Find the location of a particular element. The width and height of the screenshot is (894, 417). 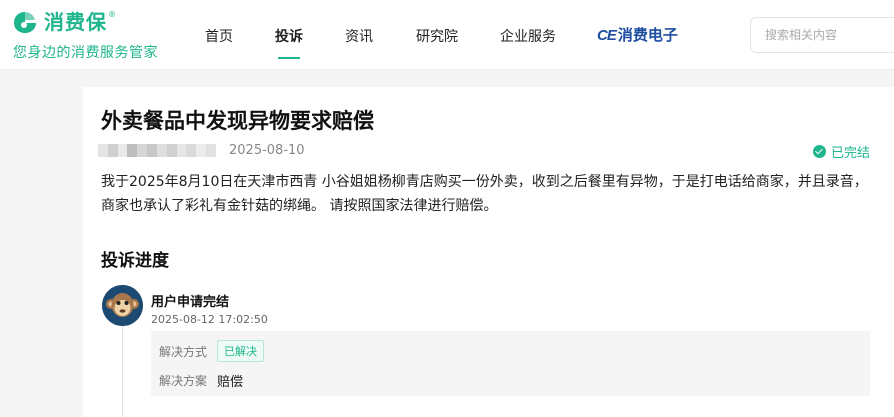

nav-item-enterprise: 企业服务 is located at coordinates (528, 36).